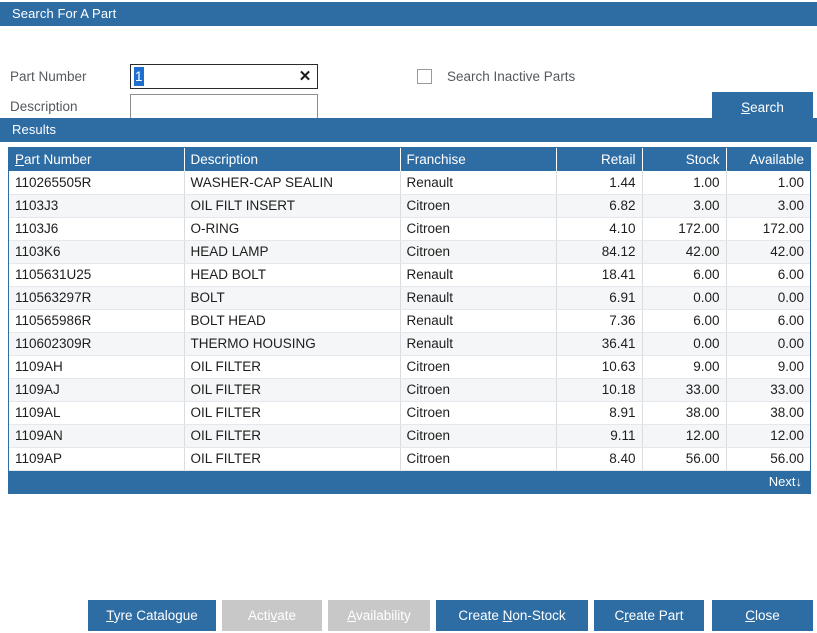  I want to click on cell-part_number: 110602309R, so click(97, 344).